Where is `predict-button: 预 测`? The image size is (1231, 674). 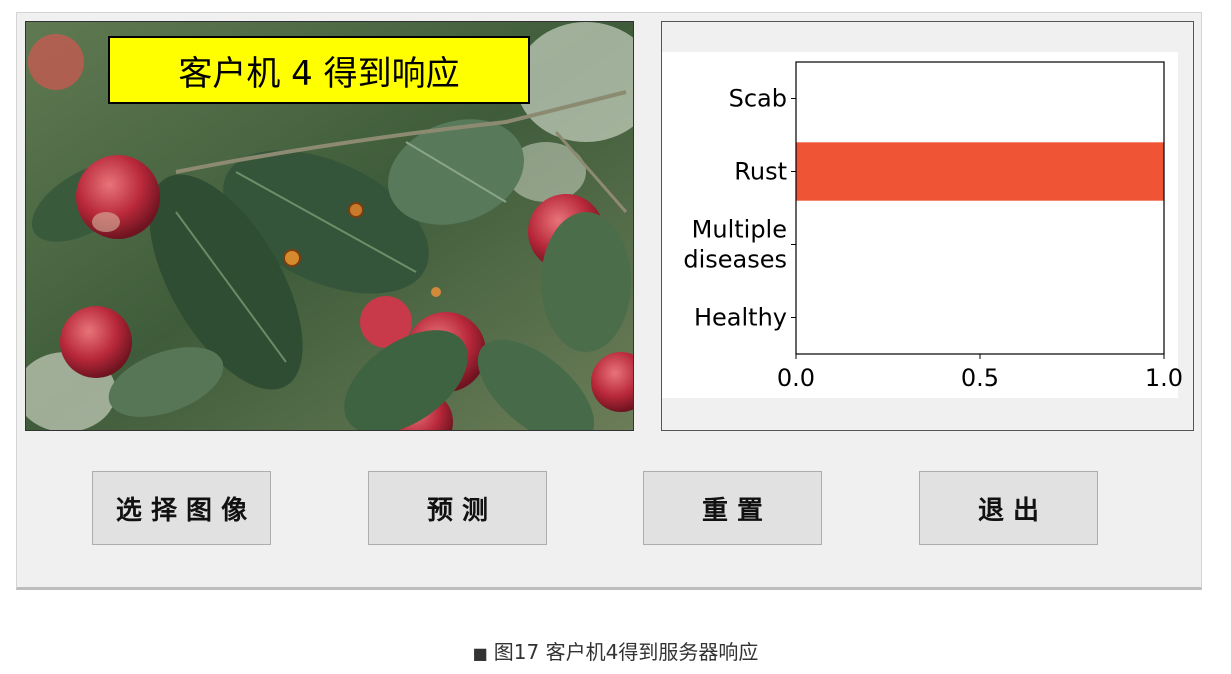 predict-button: 预 测 is located at coordinates (457, 508).